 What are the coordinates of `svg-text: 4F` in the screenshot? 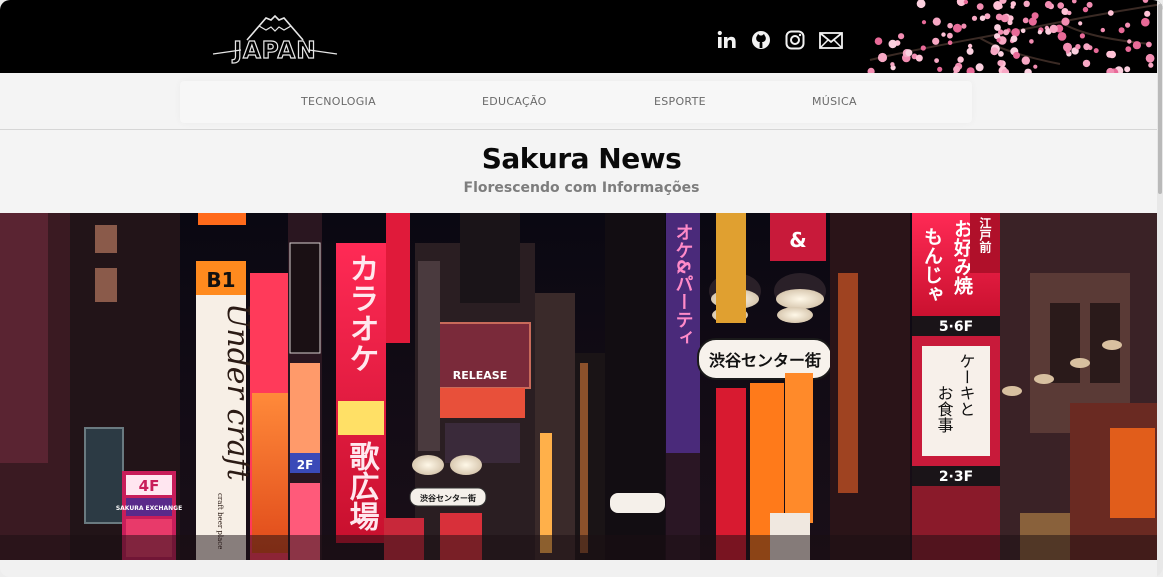 It's located at (149, 486).